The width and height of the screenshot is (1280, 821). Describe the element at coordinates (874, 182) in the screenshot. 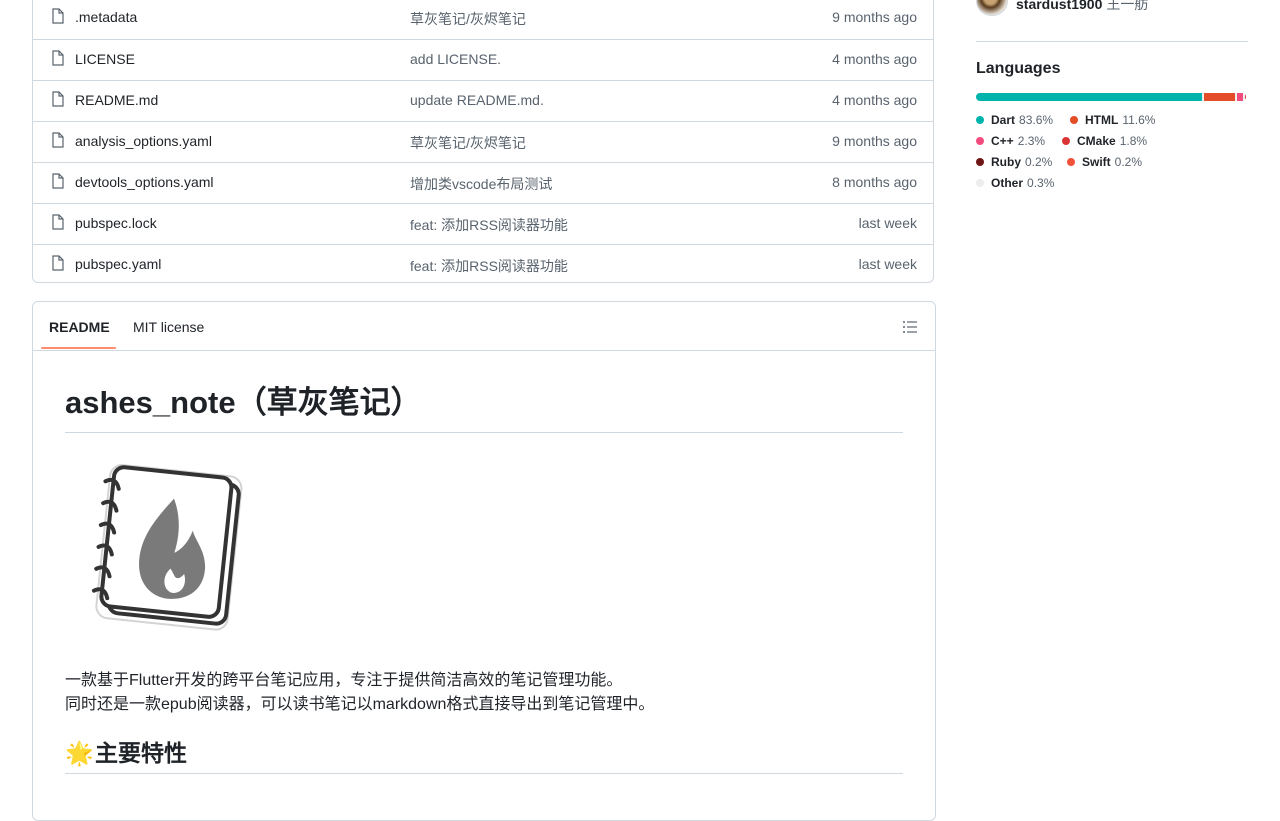

I see `commit-time: 8 months ago` at that location.